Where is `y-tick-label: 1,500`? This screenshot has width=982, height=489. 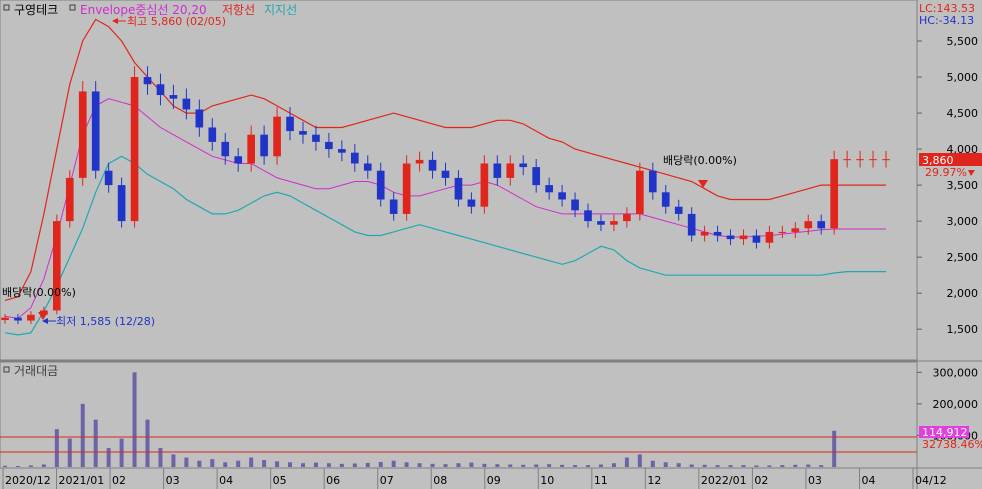
y-tick-label: 1,500 is located at coordinates (963, 329).